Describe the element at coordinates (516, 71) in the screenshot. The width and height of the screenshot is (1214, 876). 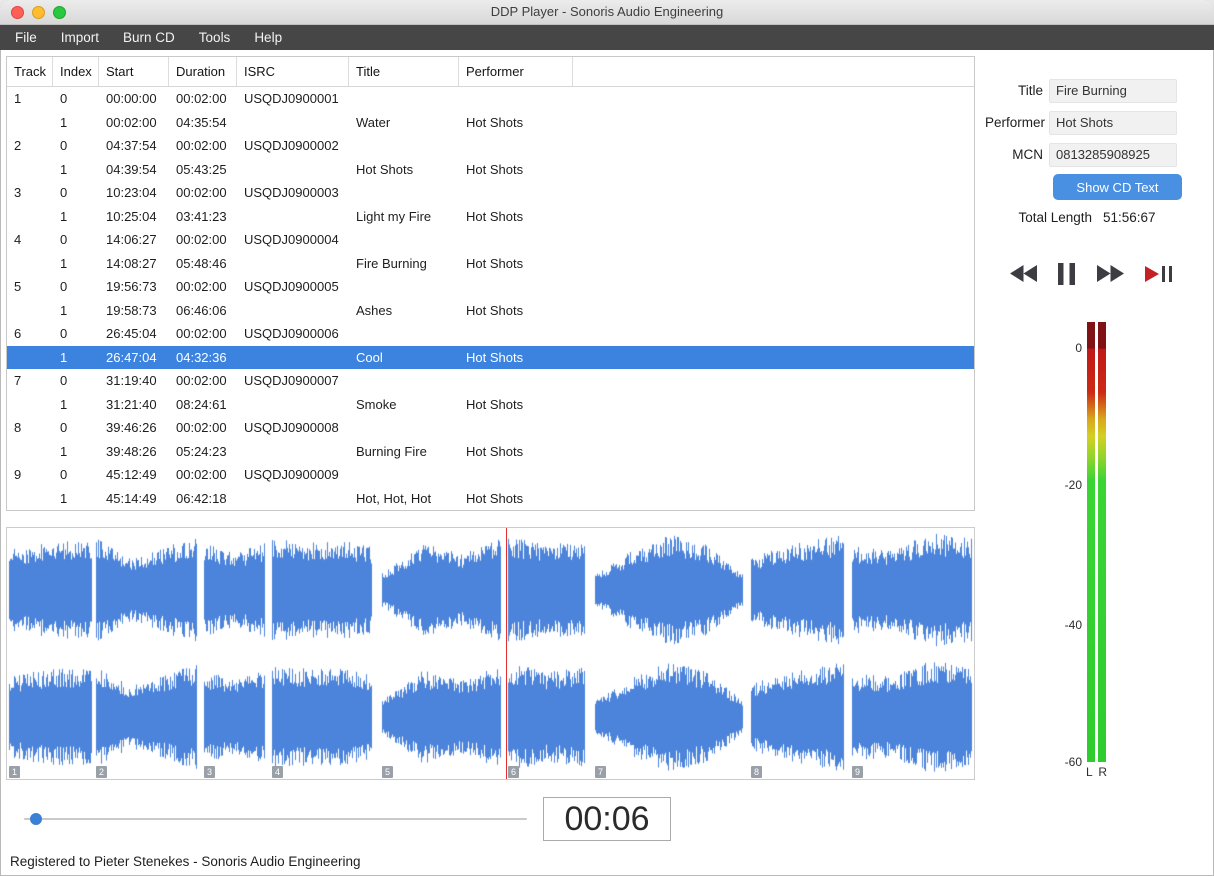
I see `column-header-performer: Performer` at that location.